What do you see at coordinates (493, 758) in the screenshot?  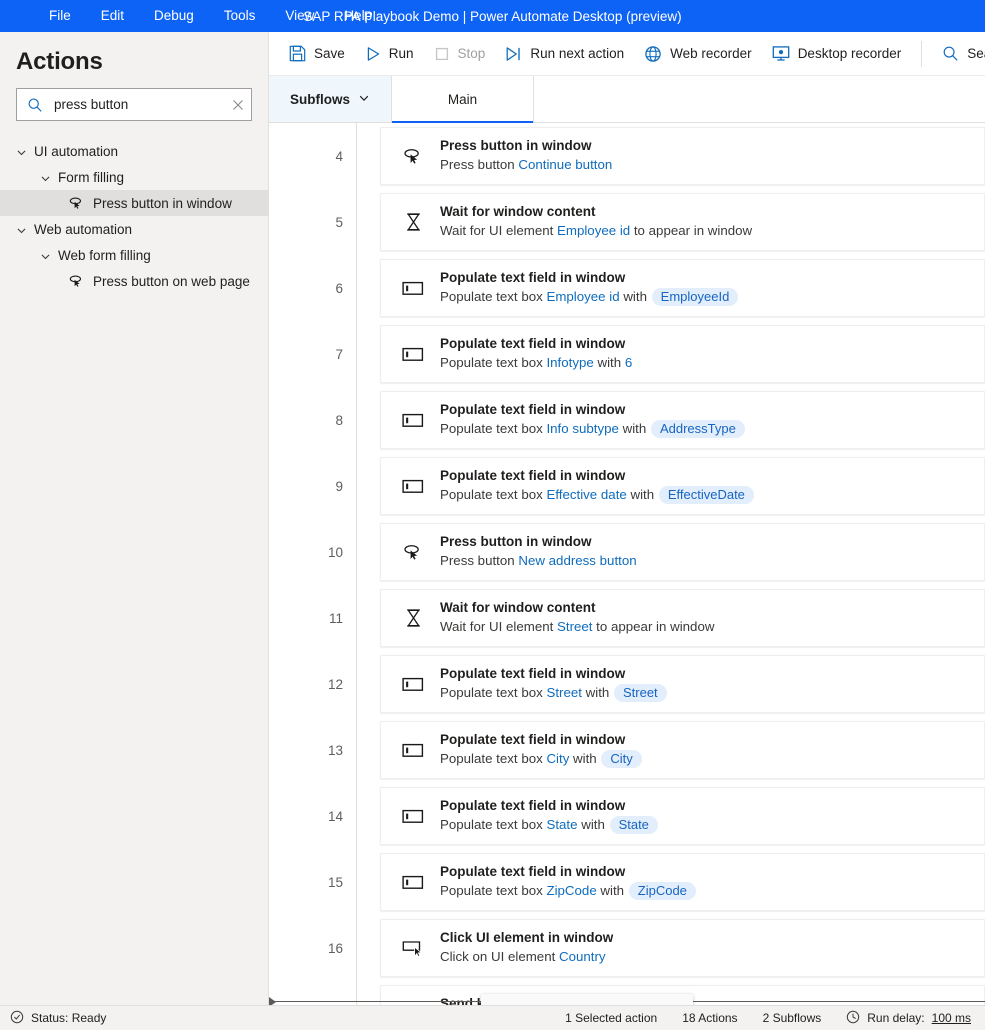 I see `action-desc-text: Populate text box` at bounding box center [493, 758].